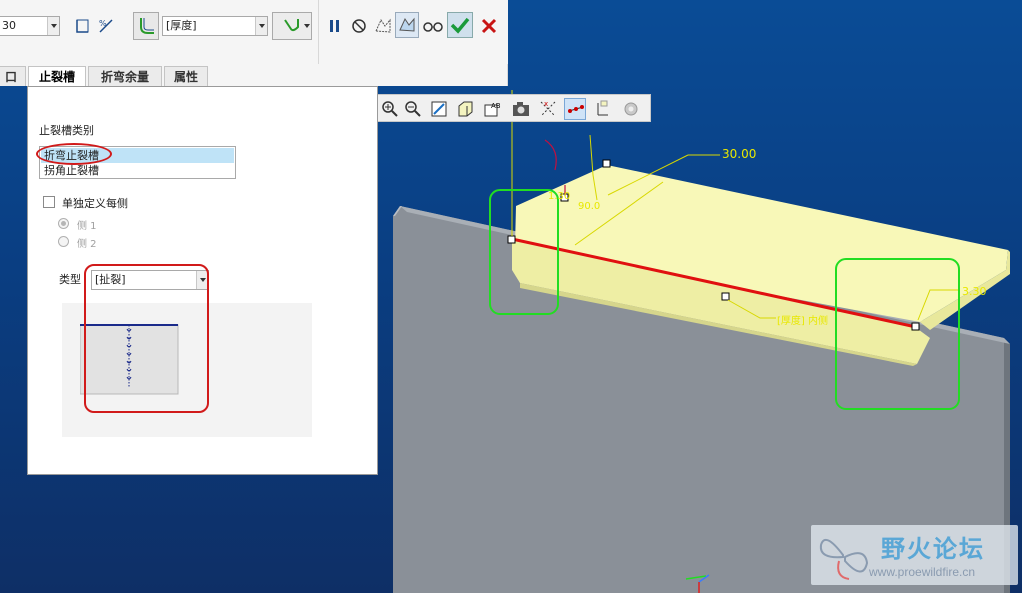  What do you see at coordinates (383, 26) in the screenshot?
I see `geometry-preview-icon` at bounding box center [383, 26].